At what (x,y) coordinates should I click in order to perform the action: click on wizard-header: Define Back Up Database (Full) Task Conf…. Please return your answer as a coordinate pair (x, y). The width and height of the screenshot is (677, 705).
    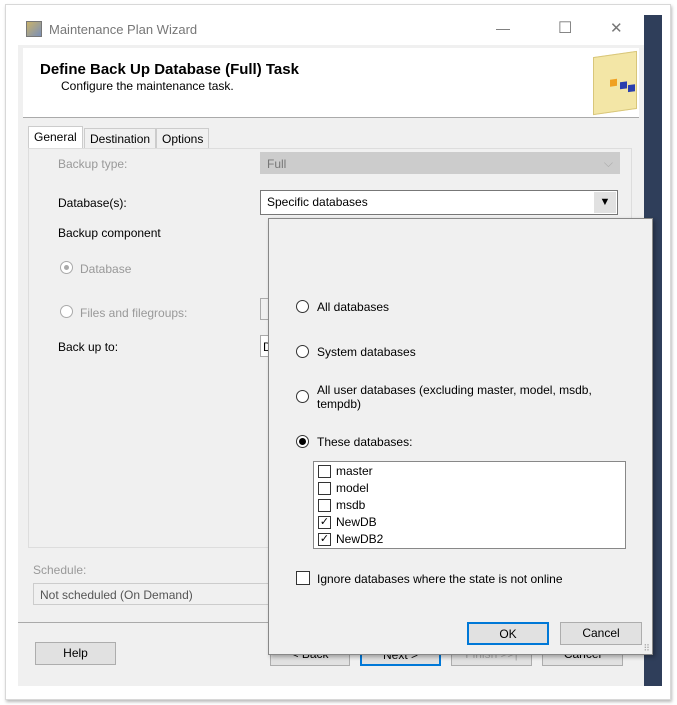
    Looking at the image, I should click on (331, 83).